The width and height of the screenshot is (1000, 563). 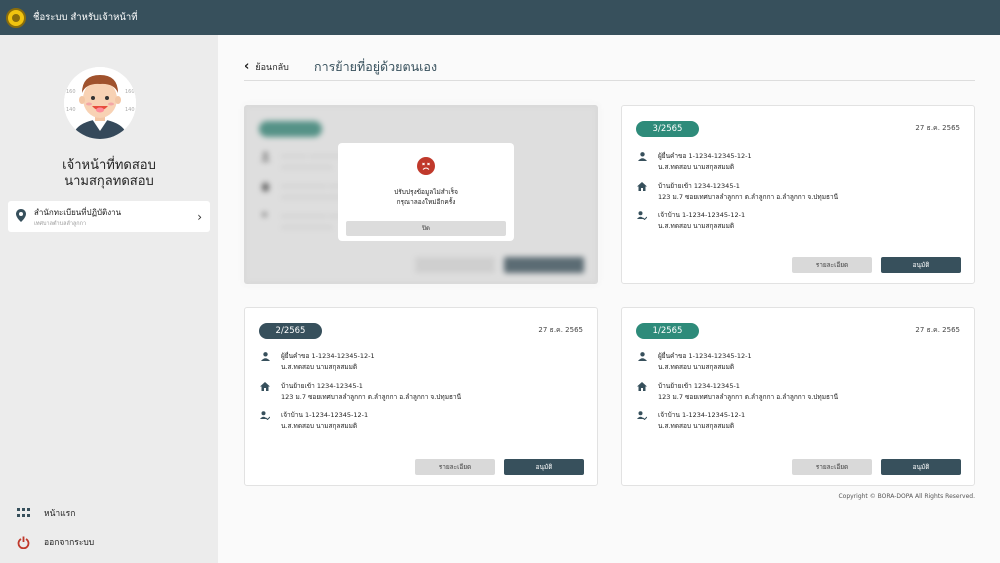 I want to click on nav-logout: ออกจากระบบ, so click(x=55, y=542).